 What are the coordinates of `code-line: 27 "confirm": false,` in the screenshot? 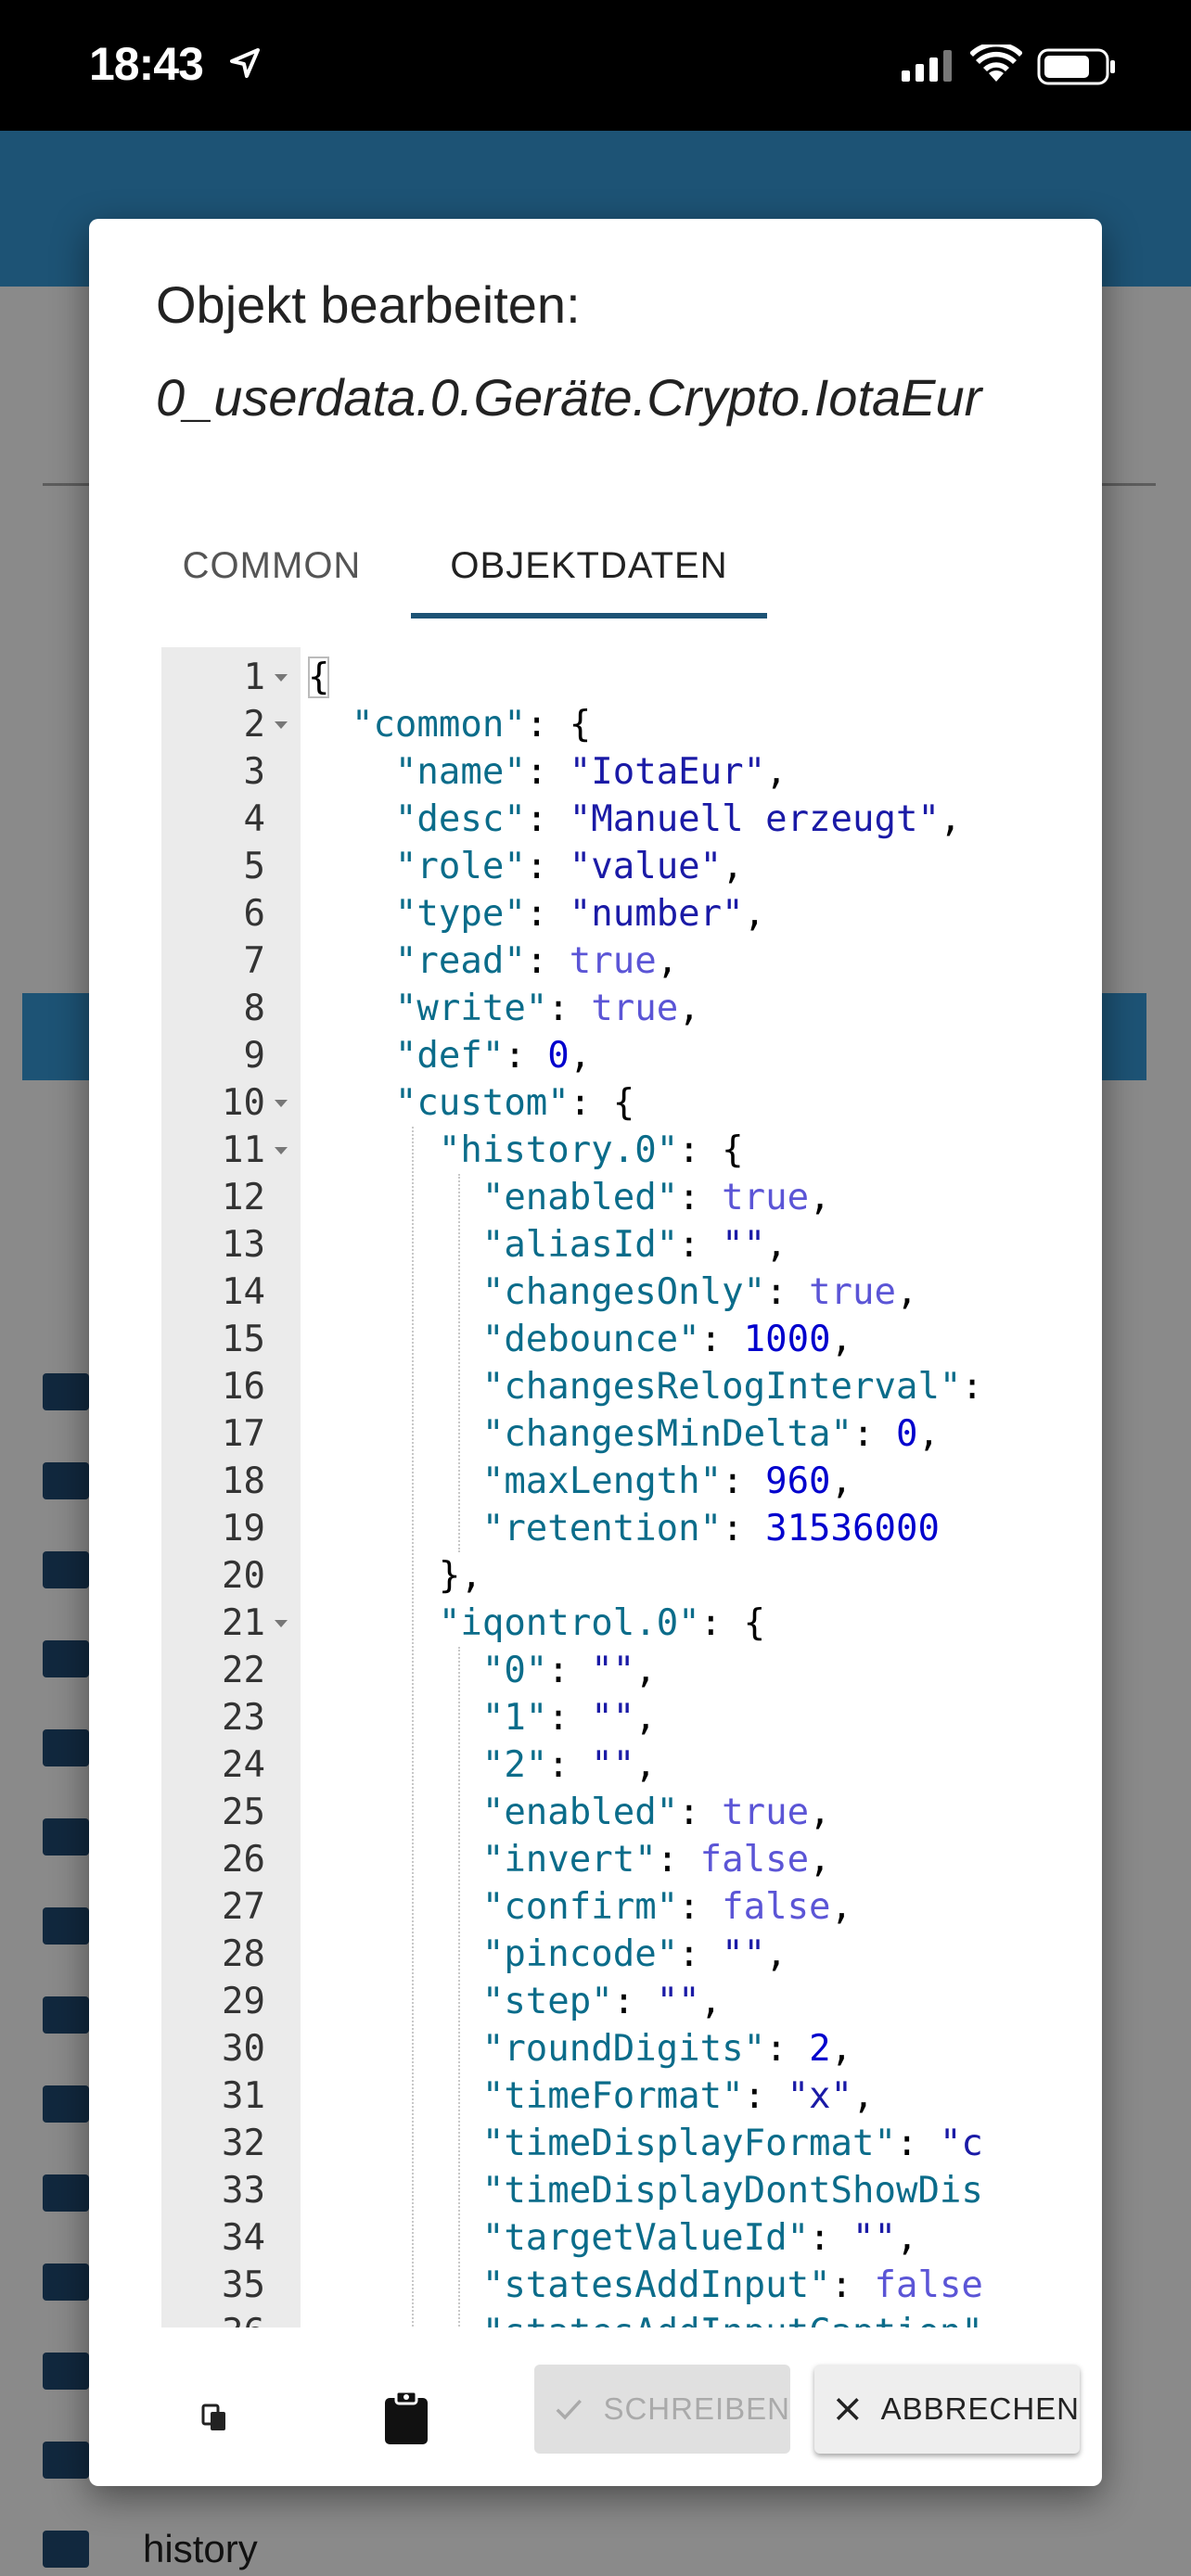 It's located at (596, 1907).